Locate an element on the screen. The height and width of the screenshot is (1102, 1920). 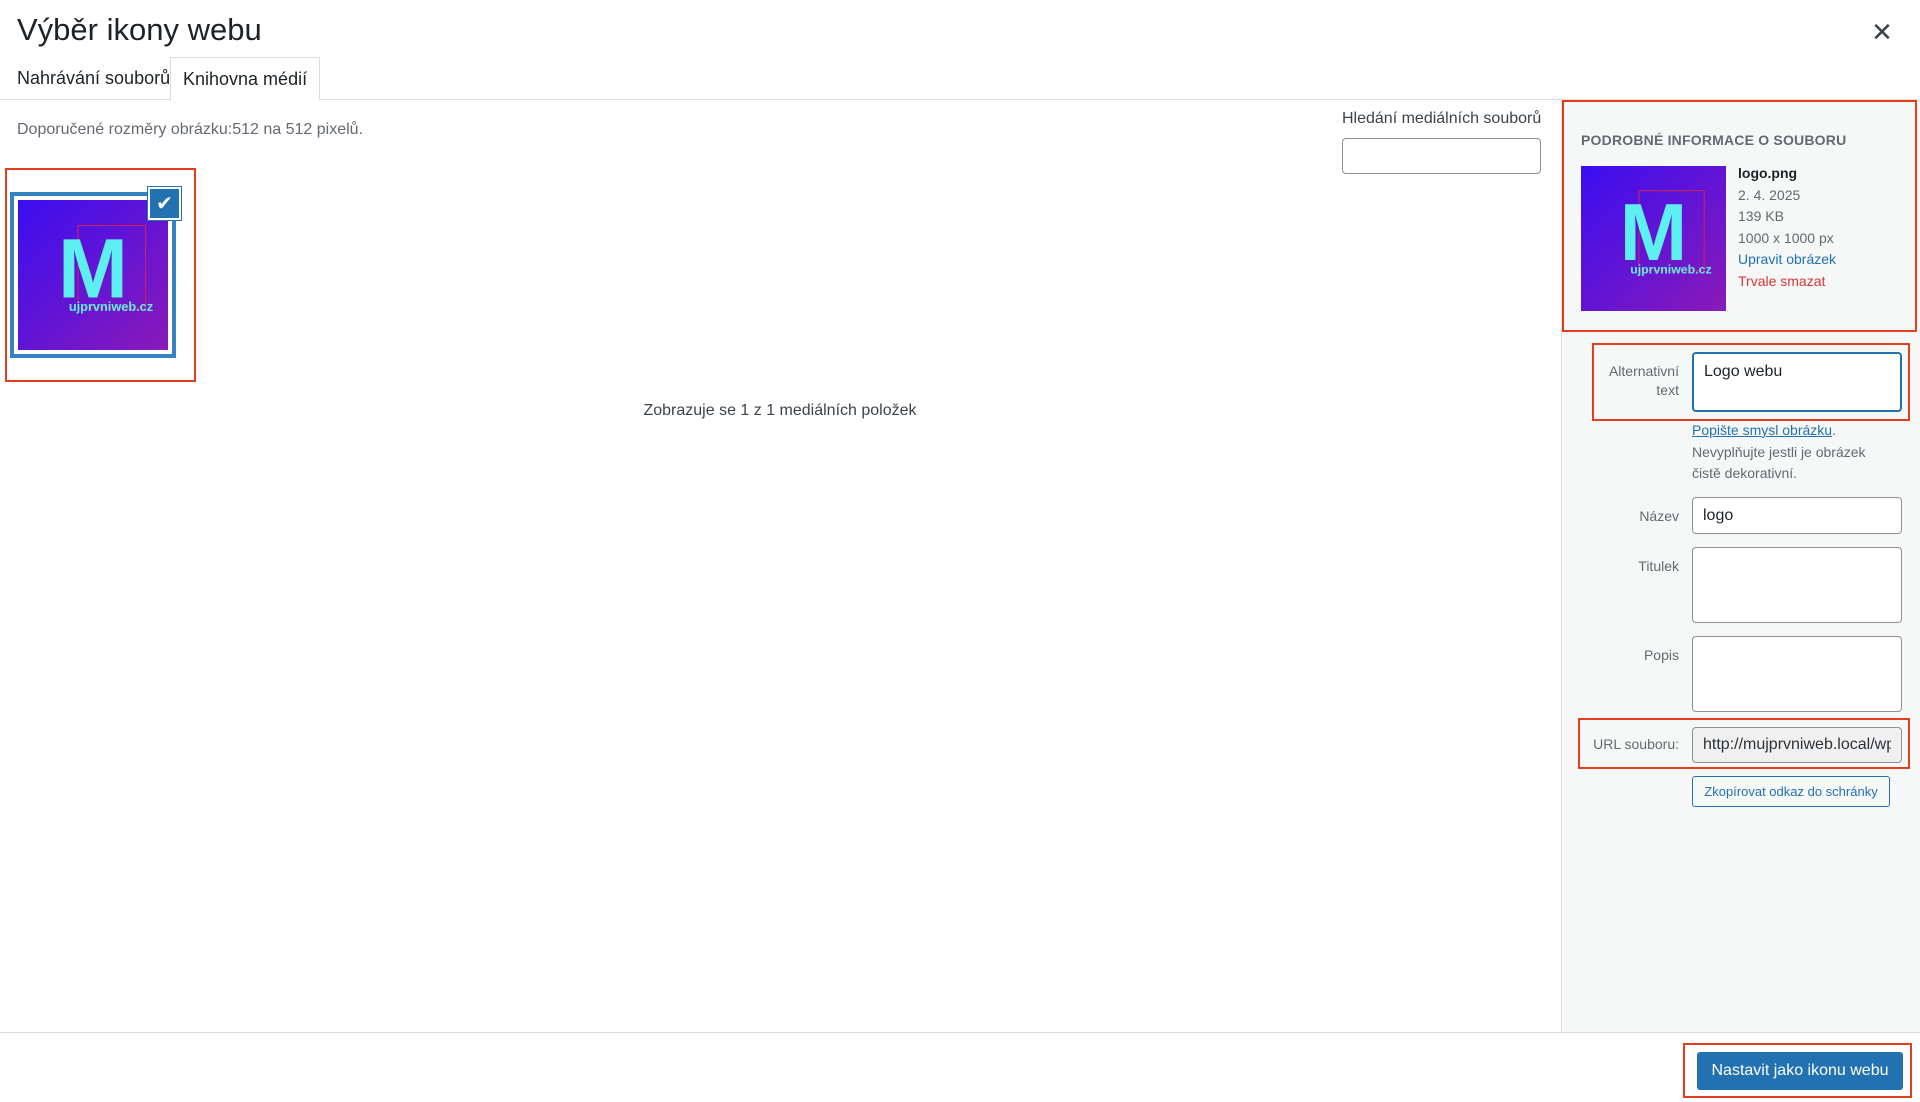
set-site-icon-button: Nastavit jako ikonu webu is located at coordinates (1800, 1071).